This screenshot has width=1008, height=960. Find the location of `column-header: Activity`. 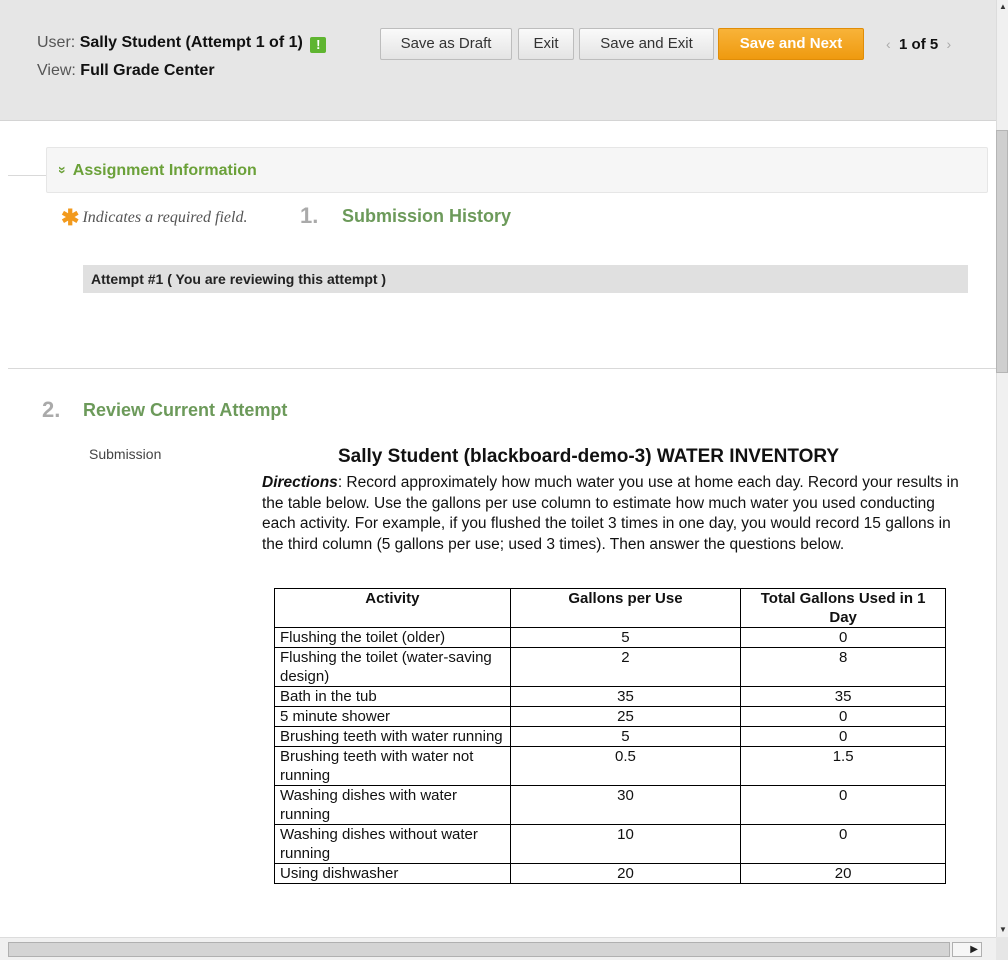

column-header: Activity is located at coordinates (392, 608).